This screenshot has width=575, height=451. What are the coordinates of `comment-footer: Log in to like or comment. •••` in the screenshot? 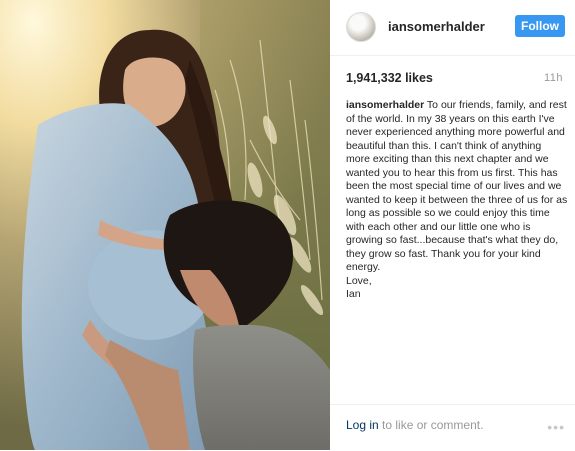 It's located at (452, 427).